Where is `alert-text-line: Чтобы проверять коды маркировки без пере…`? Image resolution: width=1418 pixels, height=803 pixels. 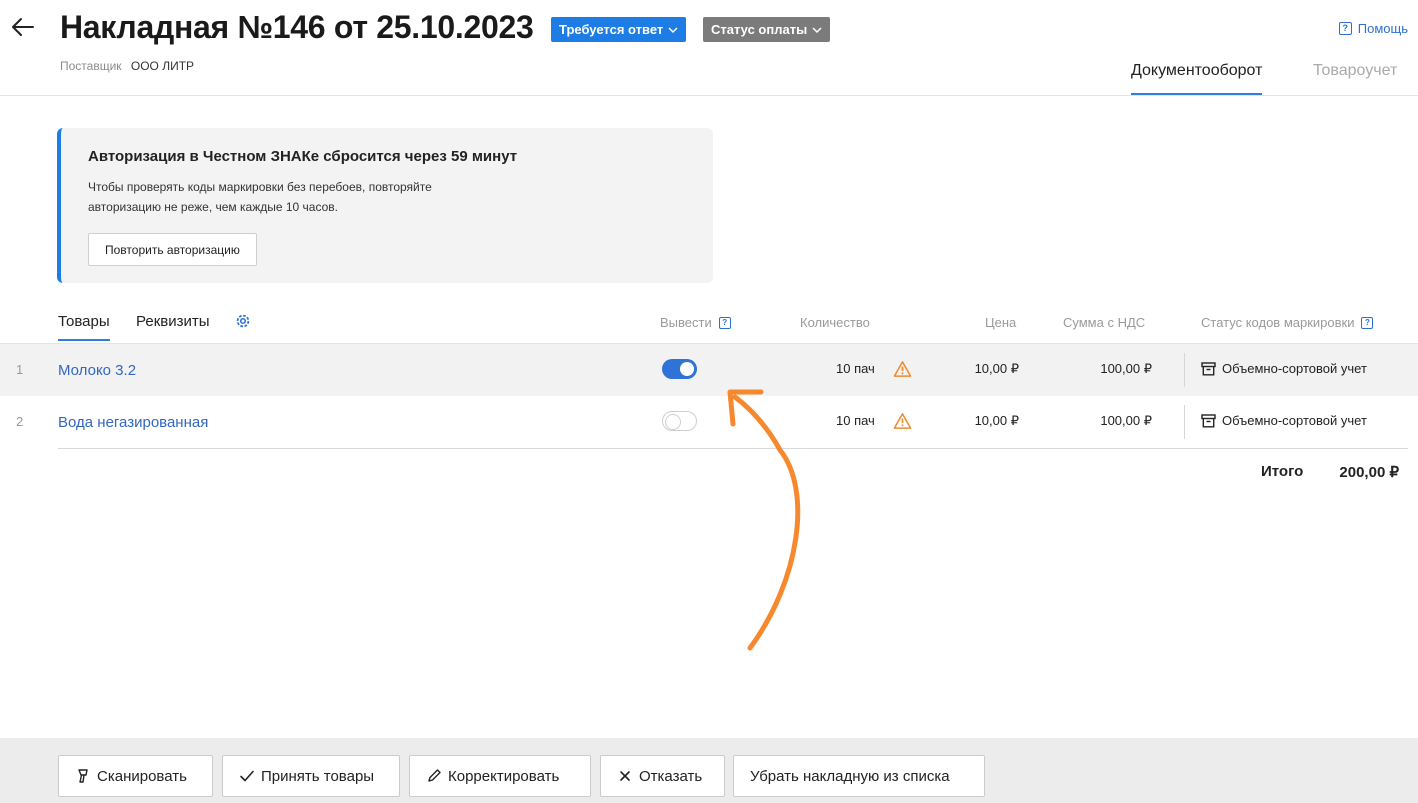
alert-text-line: Чтобы проверять коды маркировки без пере… is located at coordinates (260, 187).